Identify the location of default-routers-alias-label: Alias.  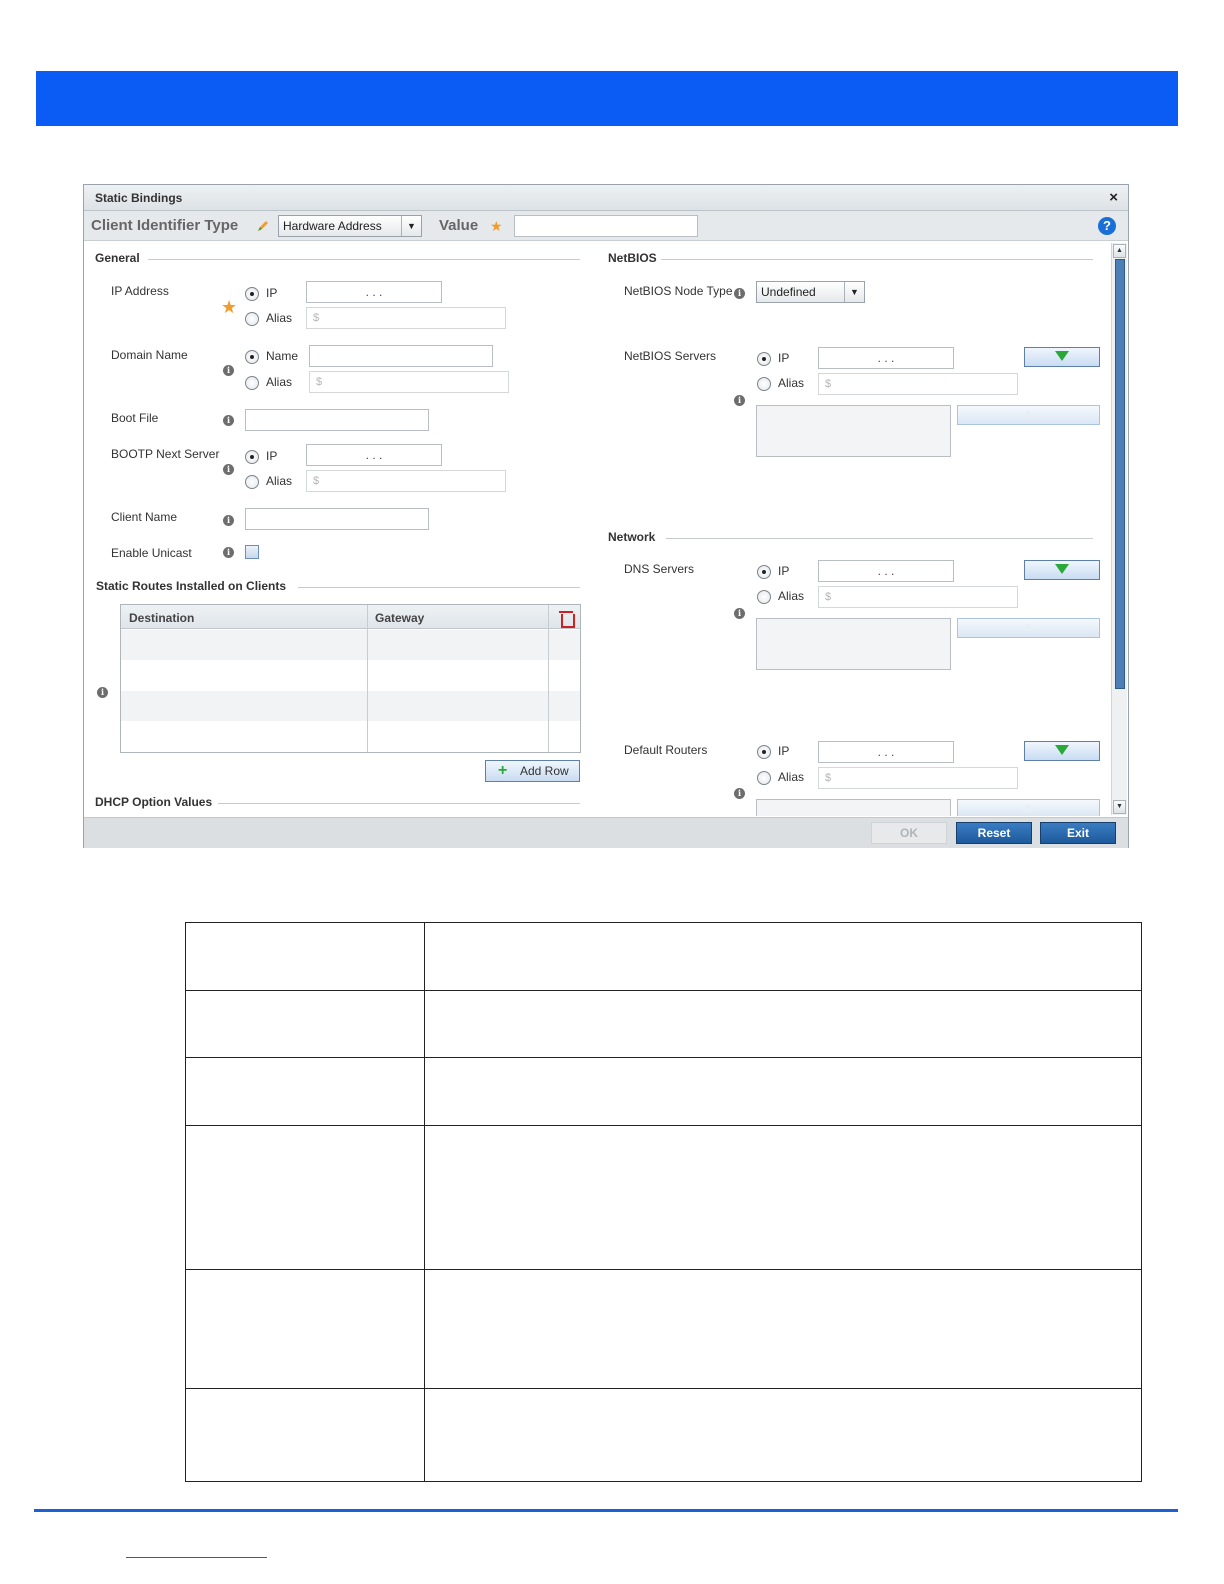
(791, 777).